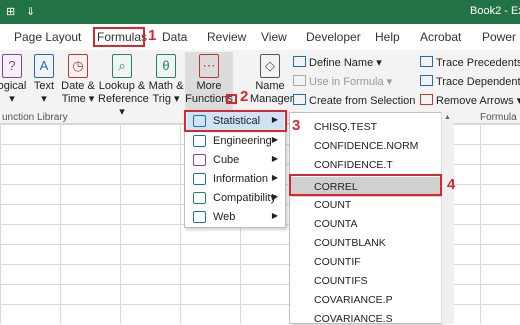 The width and height of the screenshot is (520, 325). What do you see at coordinates (44, 86) in the screenshot?
I see `text-label: Text` at bounding box center [44, 86].